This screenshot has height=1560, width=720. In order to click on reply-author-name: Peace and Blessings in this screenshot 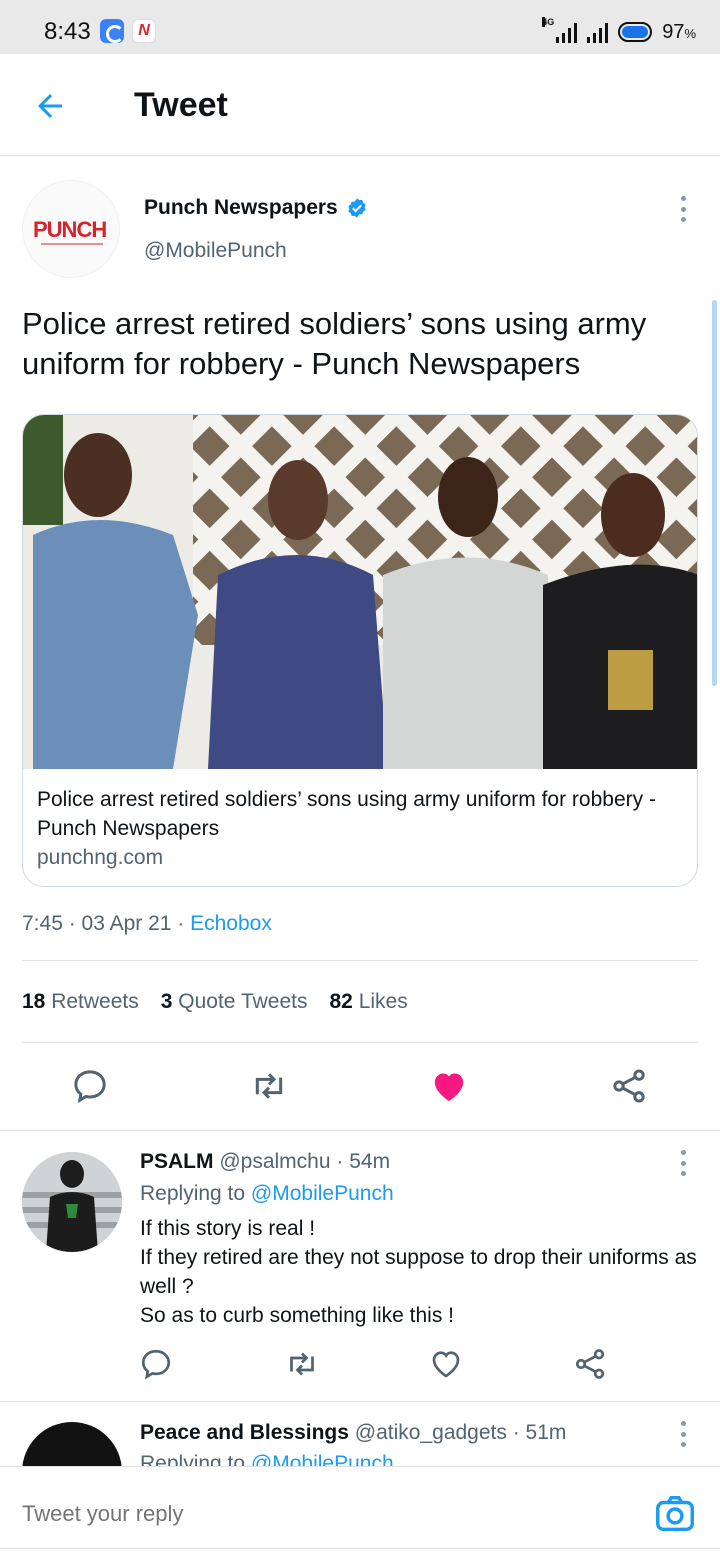, I will do `click(244, 1432)`.